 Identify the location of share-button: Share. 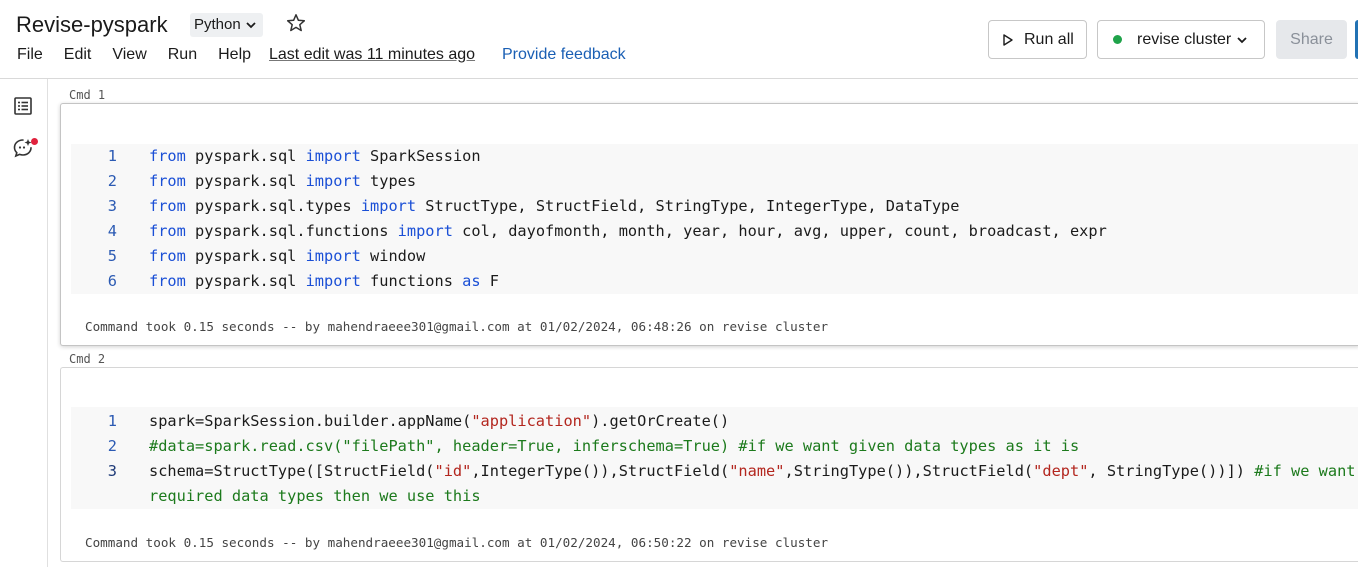
(1311, 39).